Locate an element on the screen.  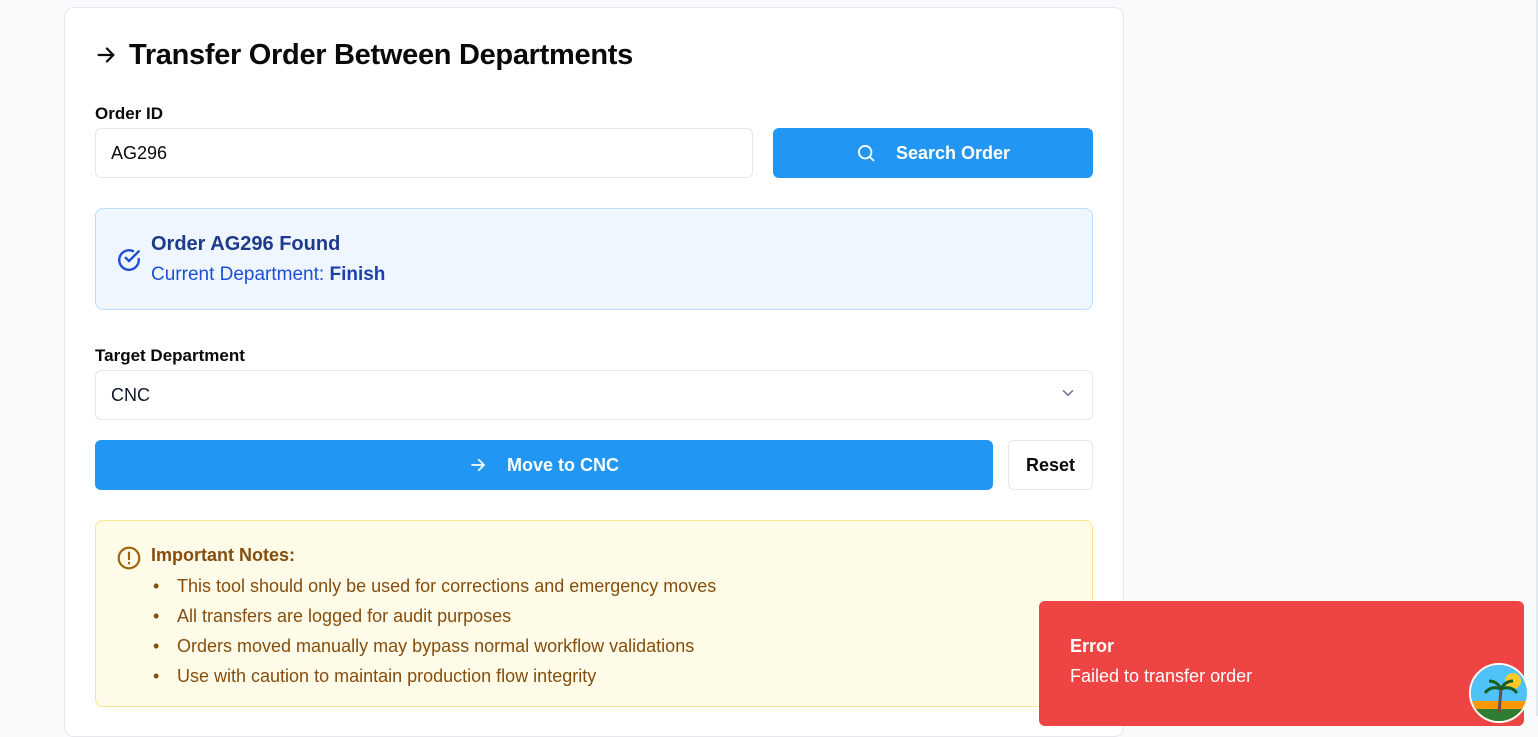
avatar is located at coordinates (1499, 693).